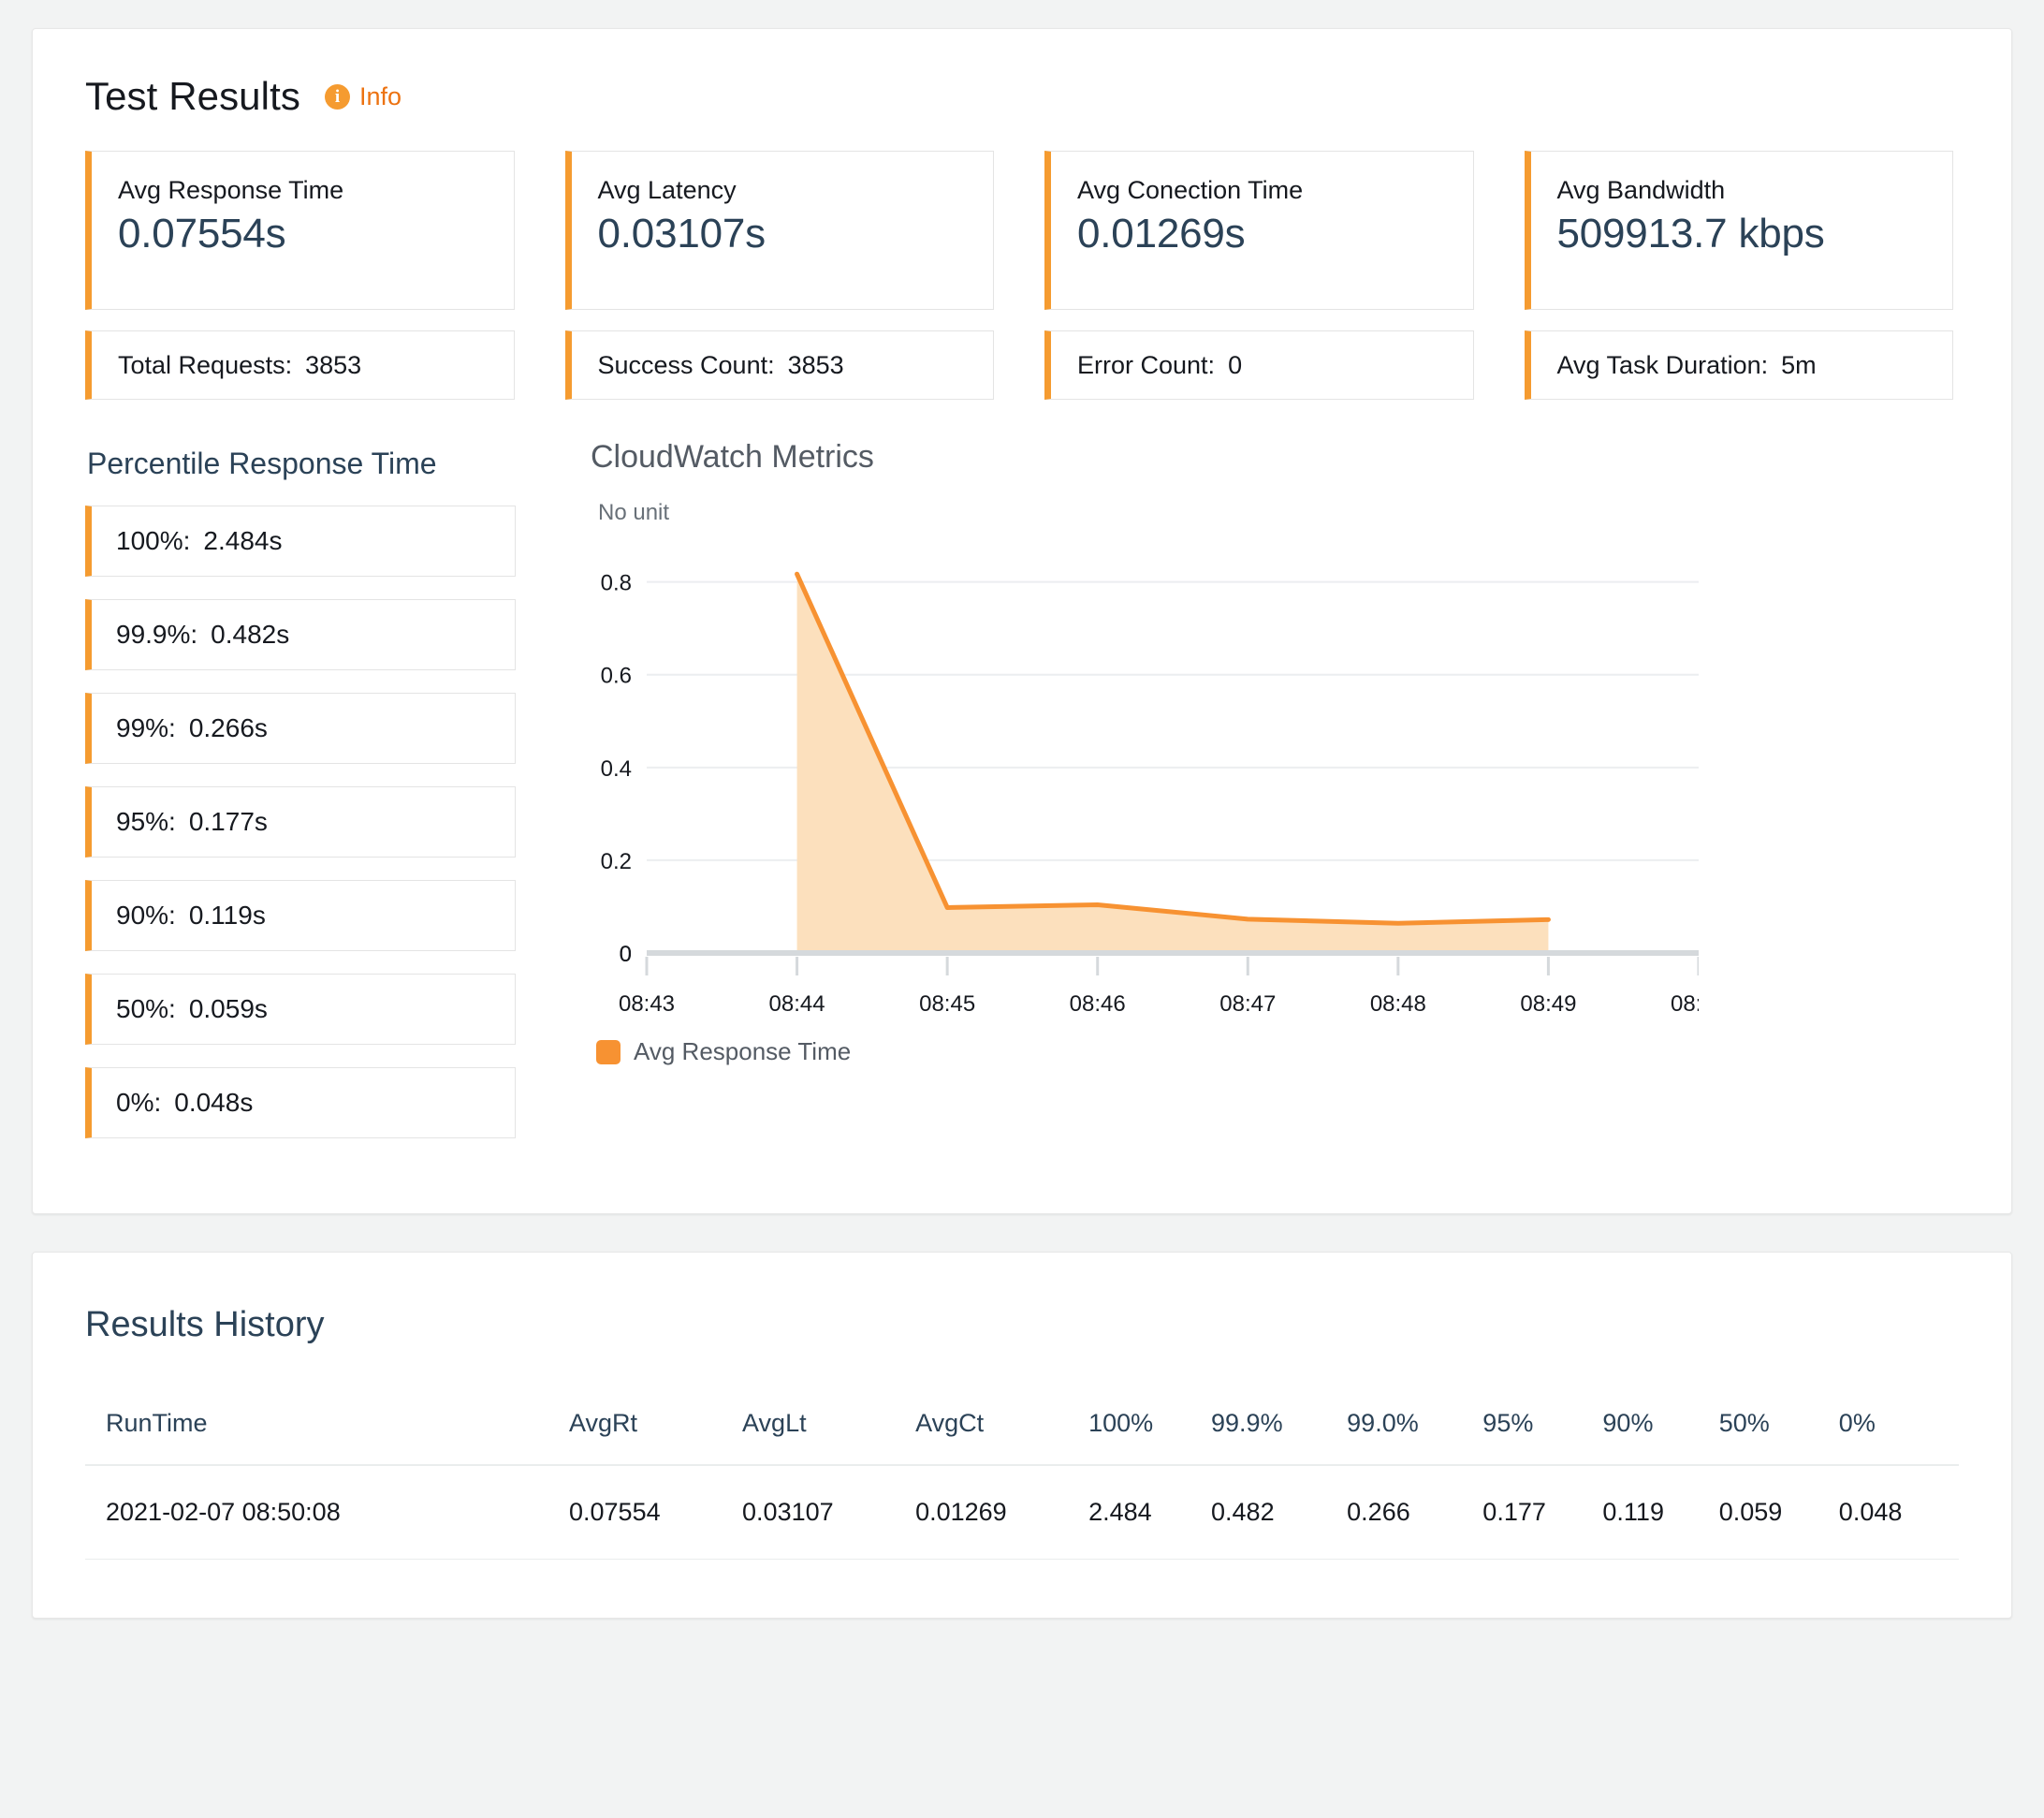 Image resolution: width=2044 pixels, height=1818 pixels. Describe the element at coordinates (1235, 365) in the screenshot. I see `stat-value: 0` at that location.